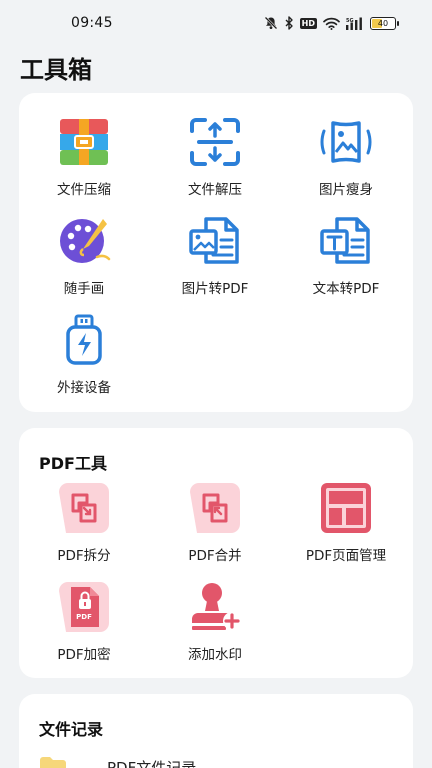 Image resolution: width=432 pixels, height=768 pixels. What do you see at coordinates (73, 463) in the screenshot?
I see `pdf-tools-heading: PDF工具` at bounding box center [73, 463].